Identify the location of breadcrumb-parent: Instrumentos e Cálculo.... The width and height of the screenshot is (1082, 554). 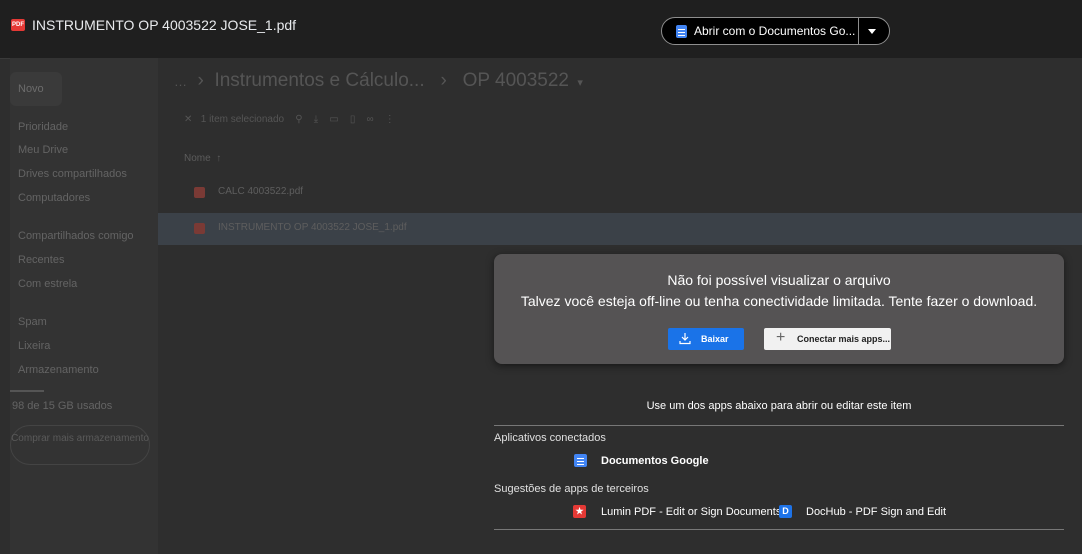
(319, 80).